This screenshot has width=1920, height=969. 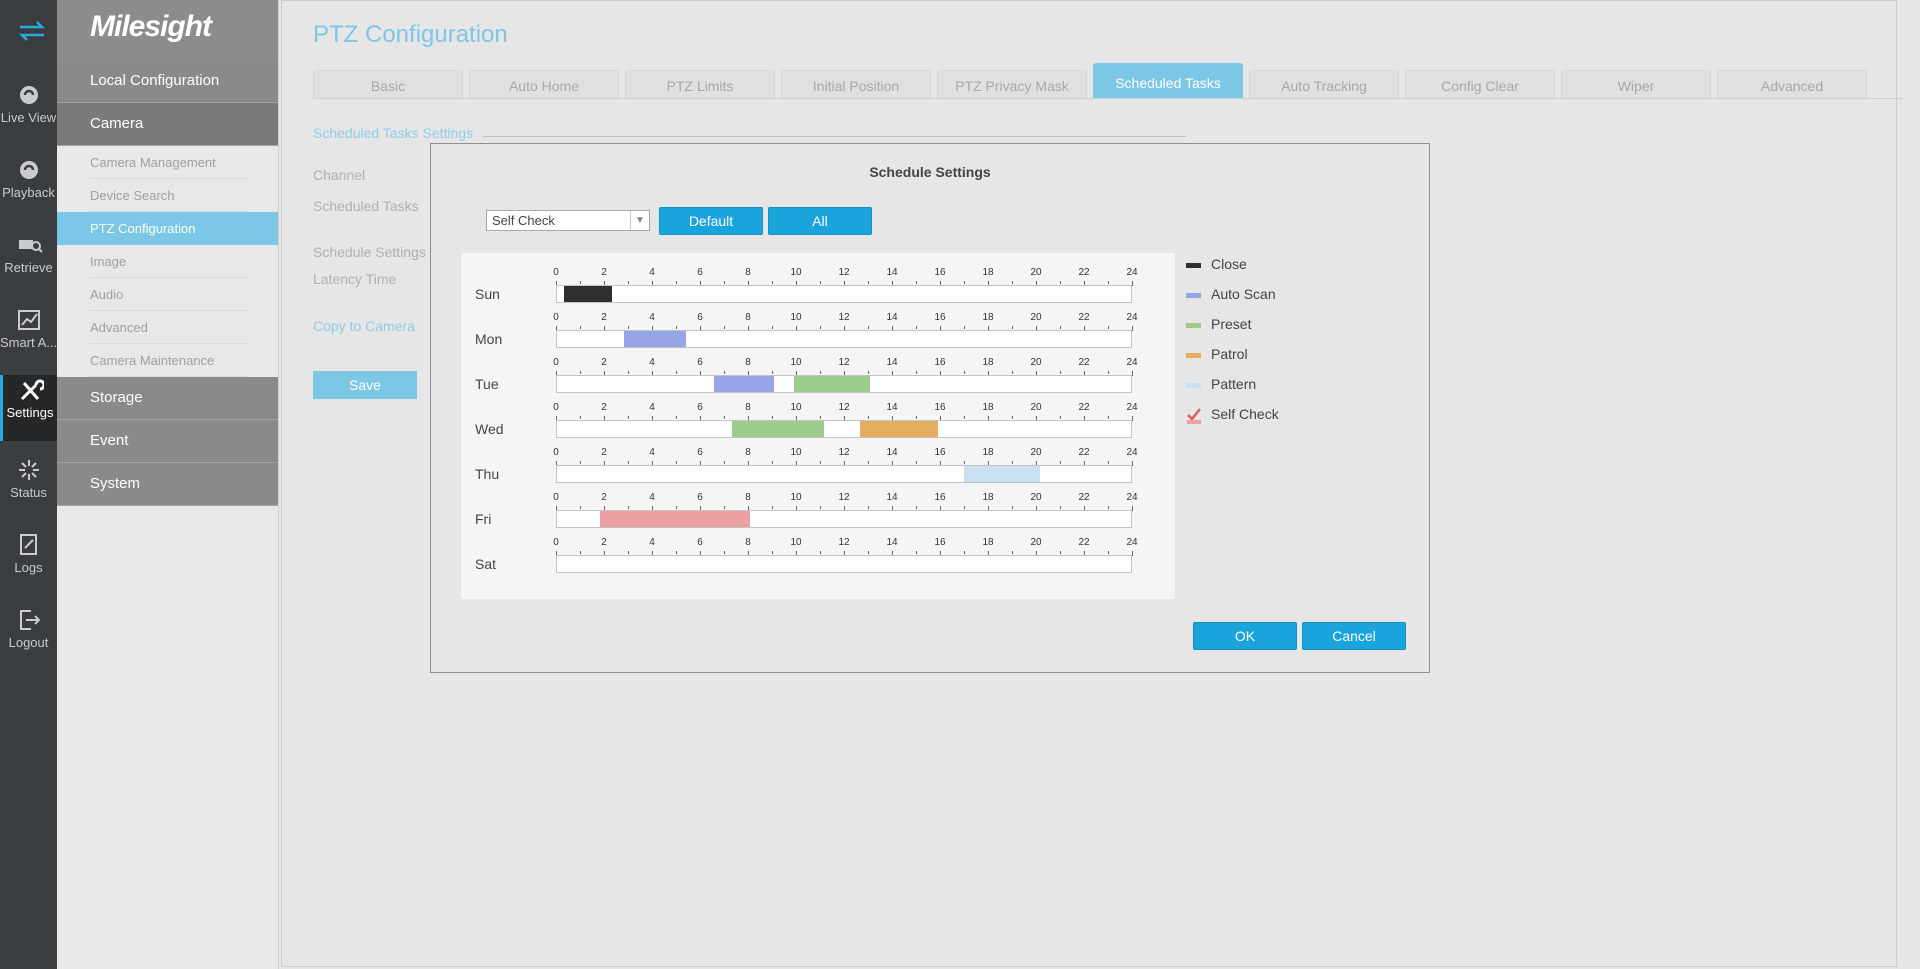 What do you see at coordinates (167, 360) in the screenshot?
I see `sidebar-item-camera-maintenance: Camera Maintenance` at bounding box center [167, 360].